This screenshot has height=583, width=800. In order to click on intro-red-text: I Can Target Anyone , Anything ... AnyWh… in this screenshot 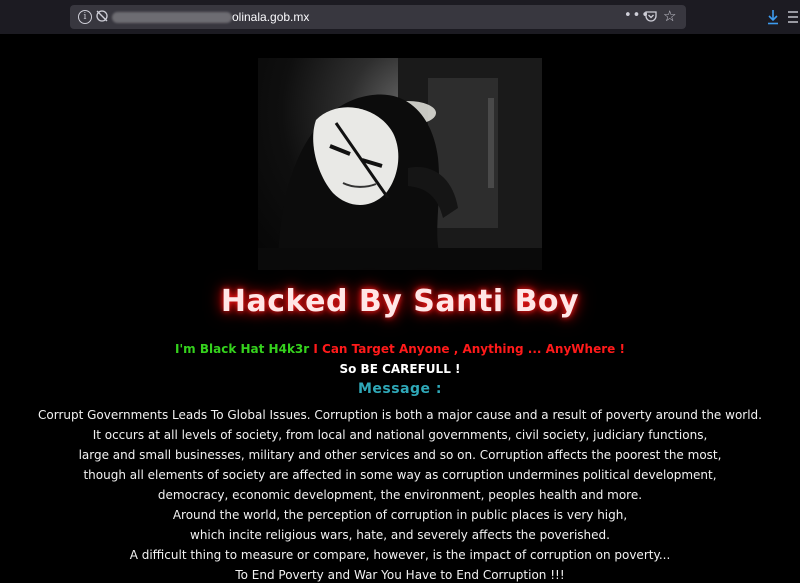, I will do `click(467, 349)`.